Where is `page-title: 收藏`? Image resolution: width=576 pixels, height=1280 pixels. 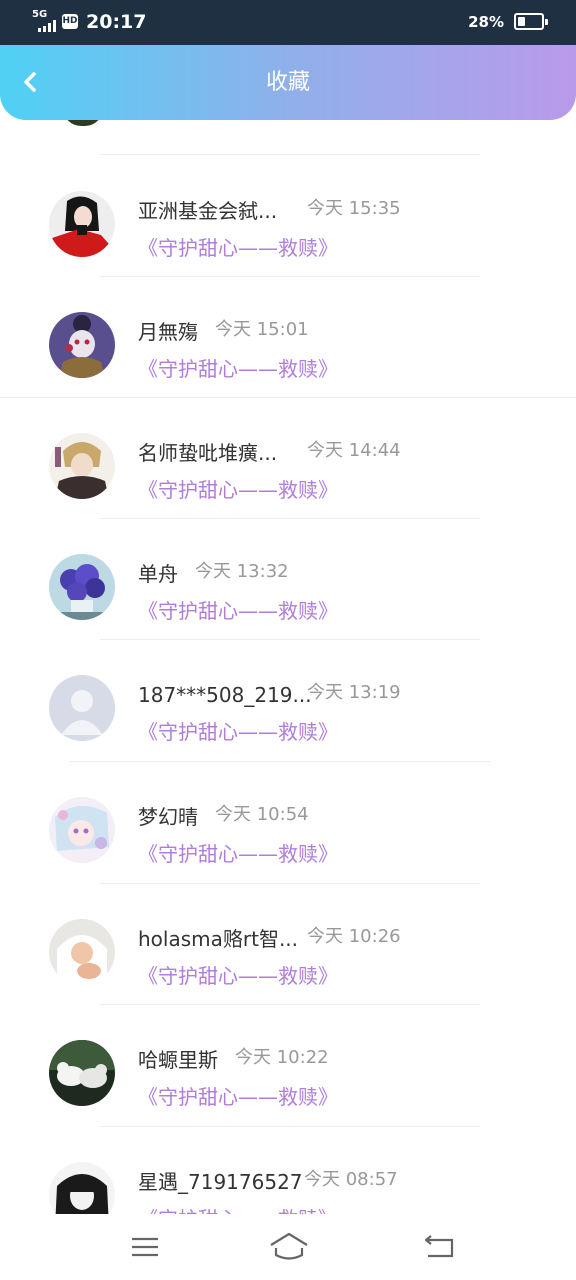 page-title: 收藏 is located at coordinates (287, 82).